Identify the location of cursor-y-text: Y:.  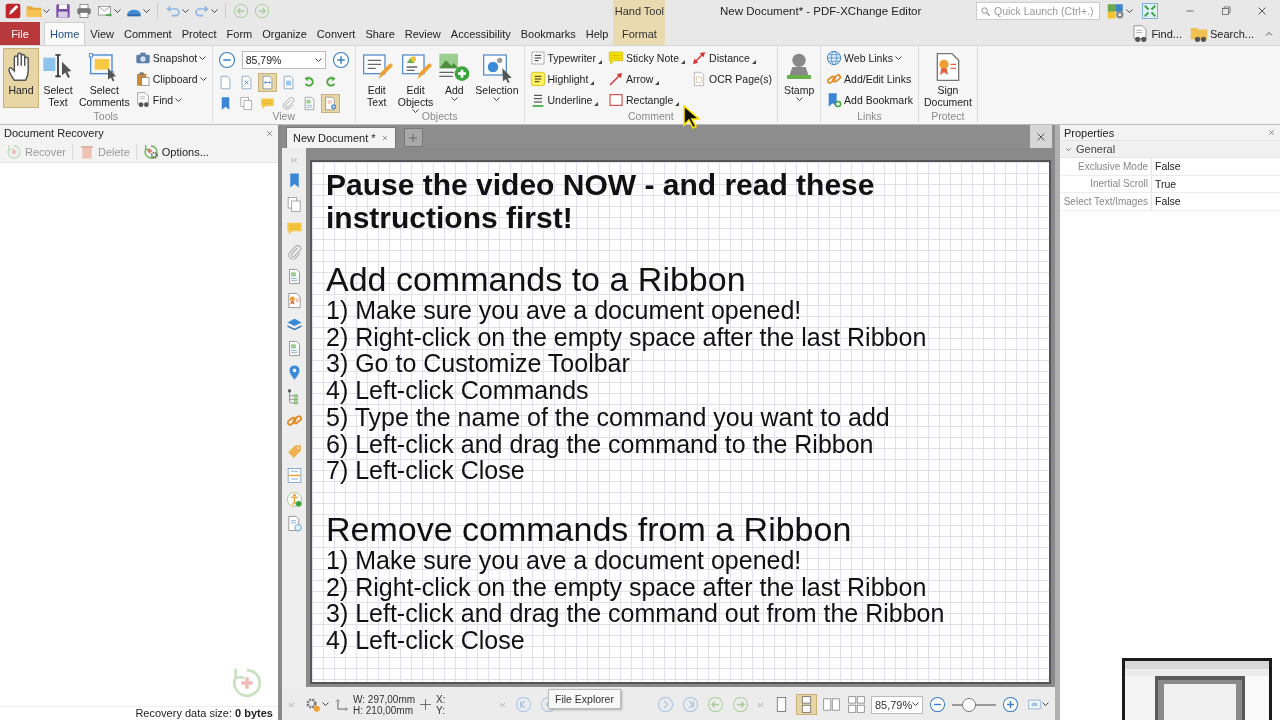
(441, 710).